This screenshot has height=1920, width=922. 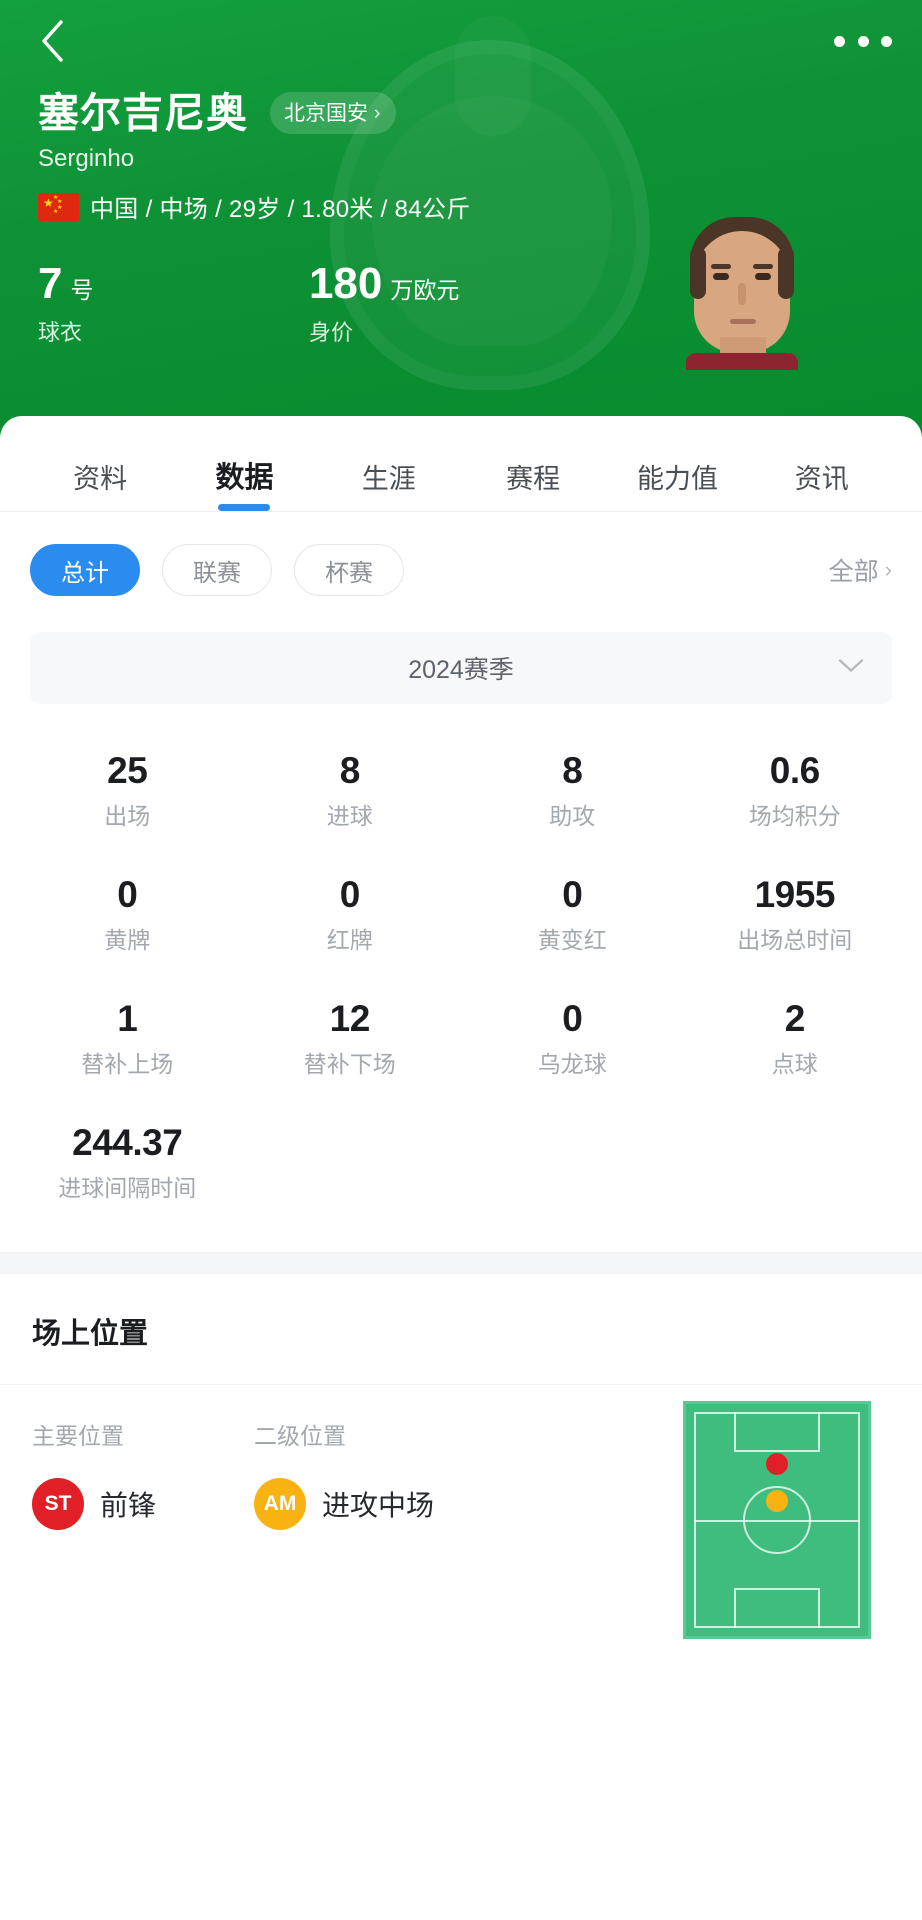 I want to click on stat-cell-empty, so click(x=572, y=1162).